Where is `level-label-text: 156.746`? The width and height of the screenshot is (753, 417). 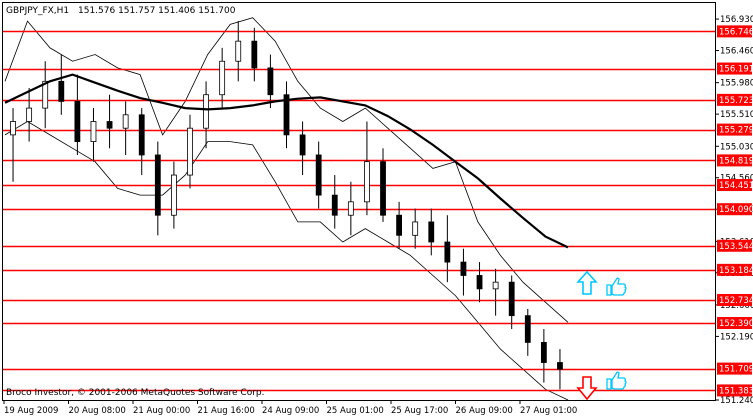 level-label-text: 156.746 is located at coordinates (736, 32).